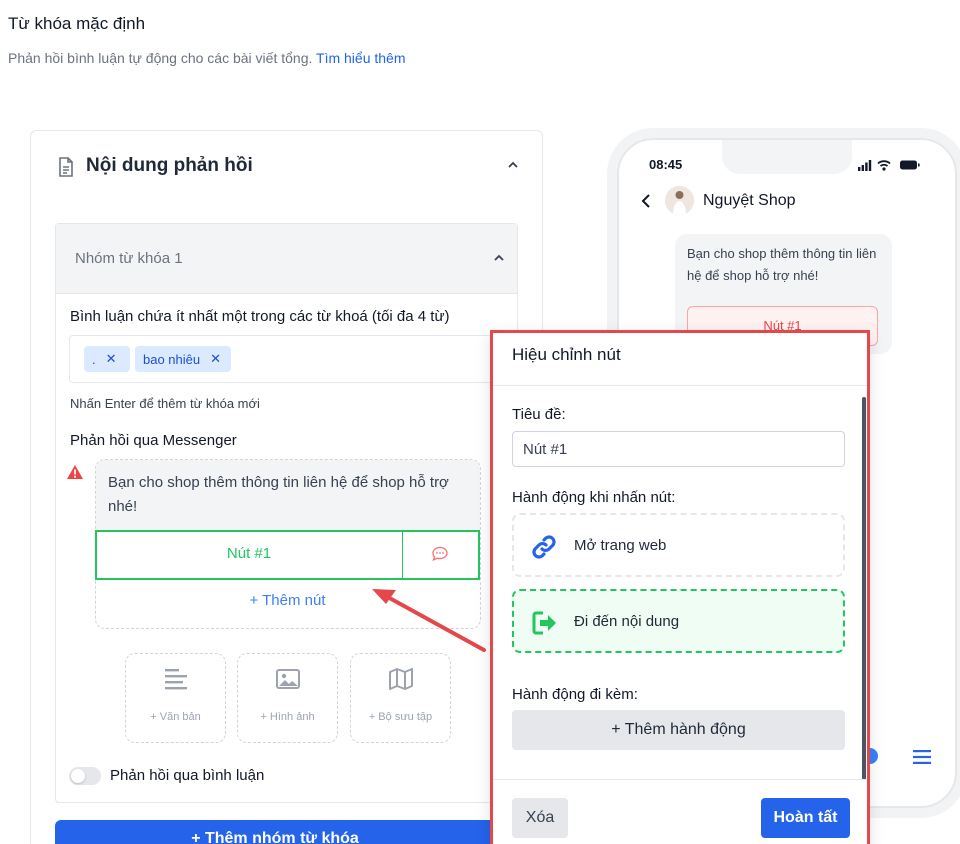 Image resolution: width=960 pixels, height=844 pixels. Describe the element at coordinates (678, 449) in the screenshot. I see `button-title-input` at that location.